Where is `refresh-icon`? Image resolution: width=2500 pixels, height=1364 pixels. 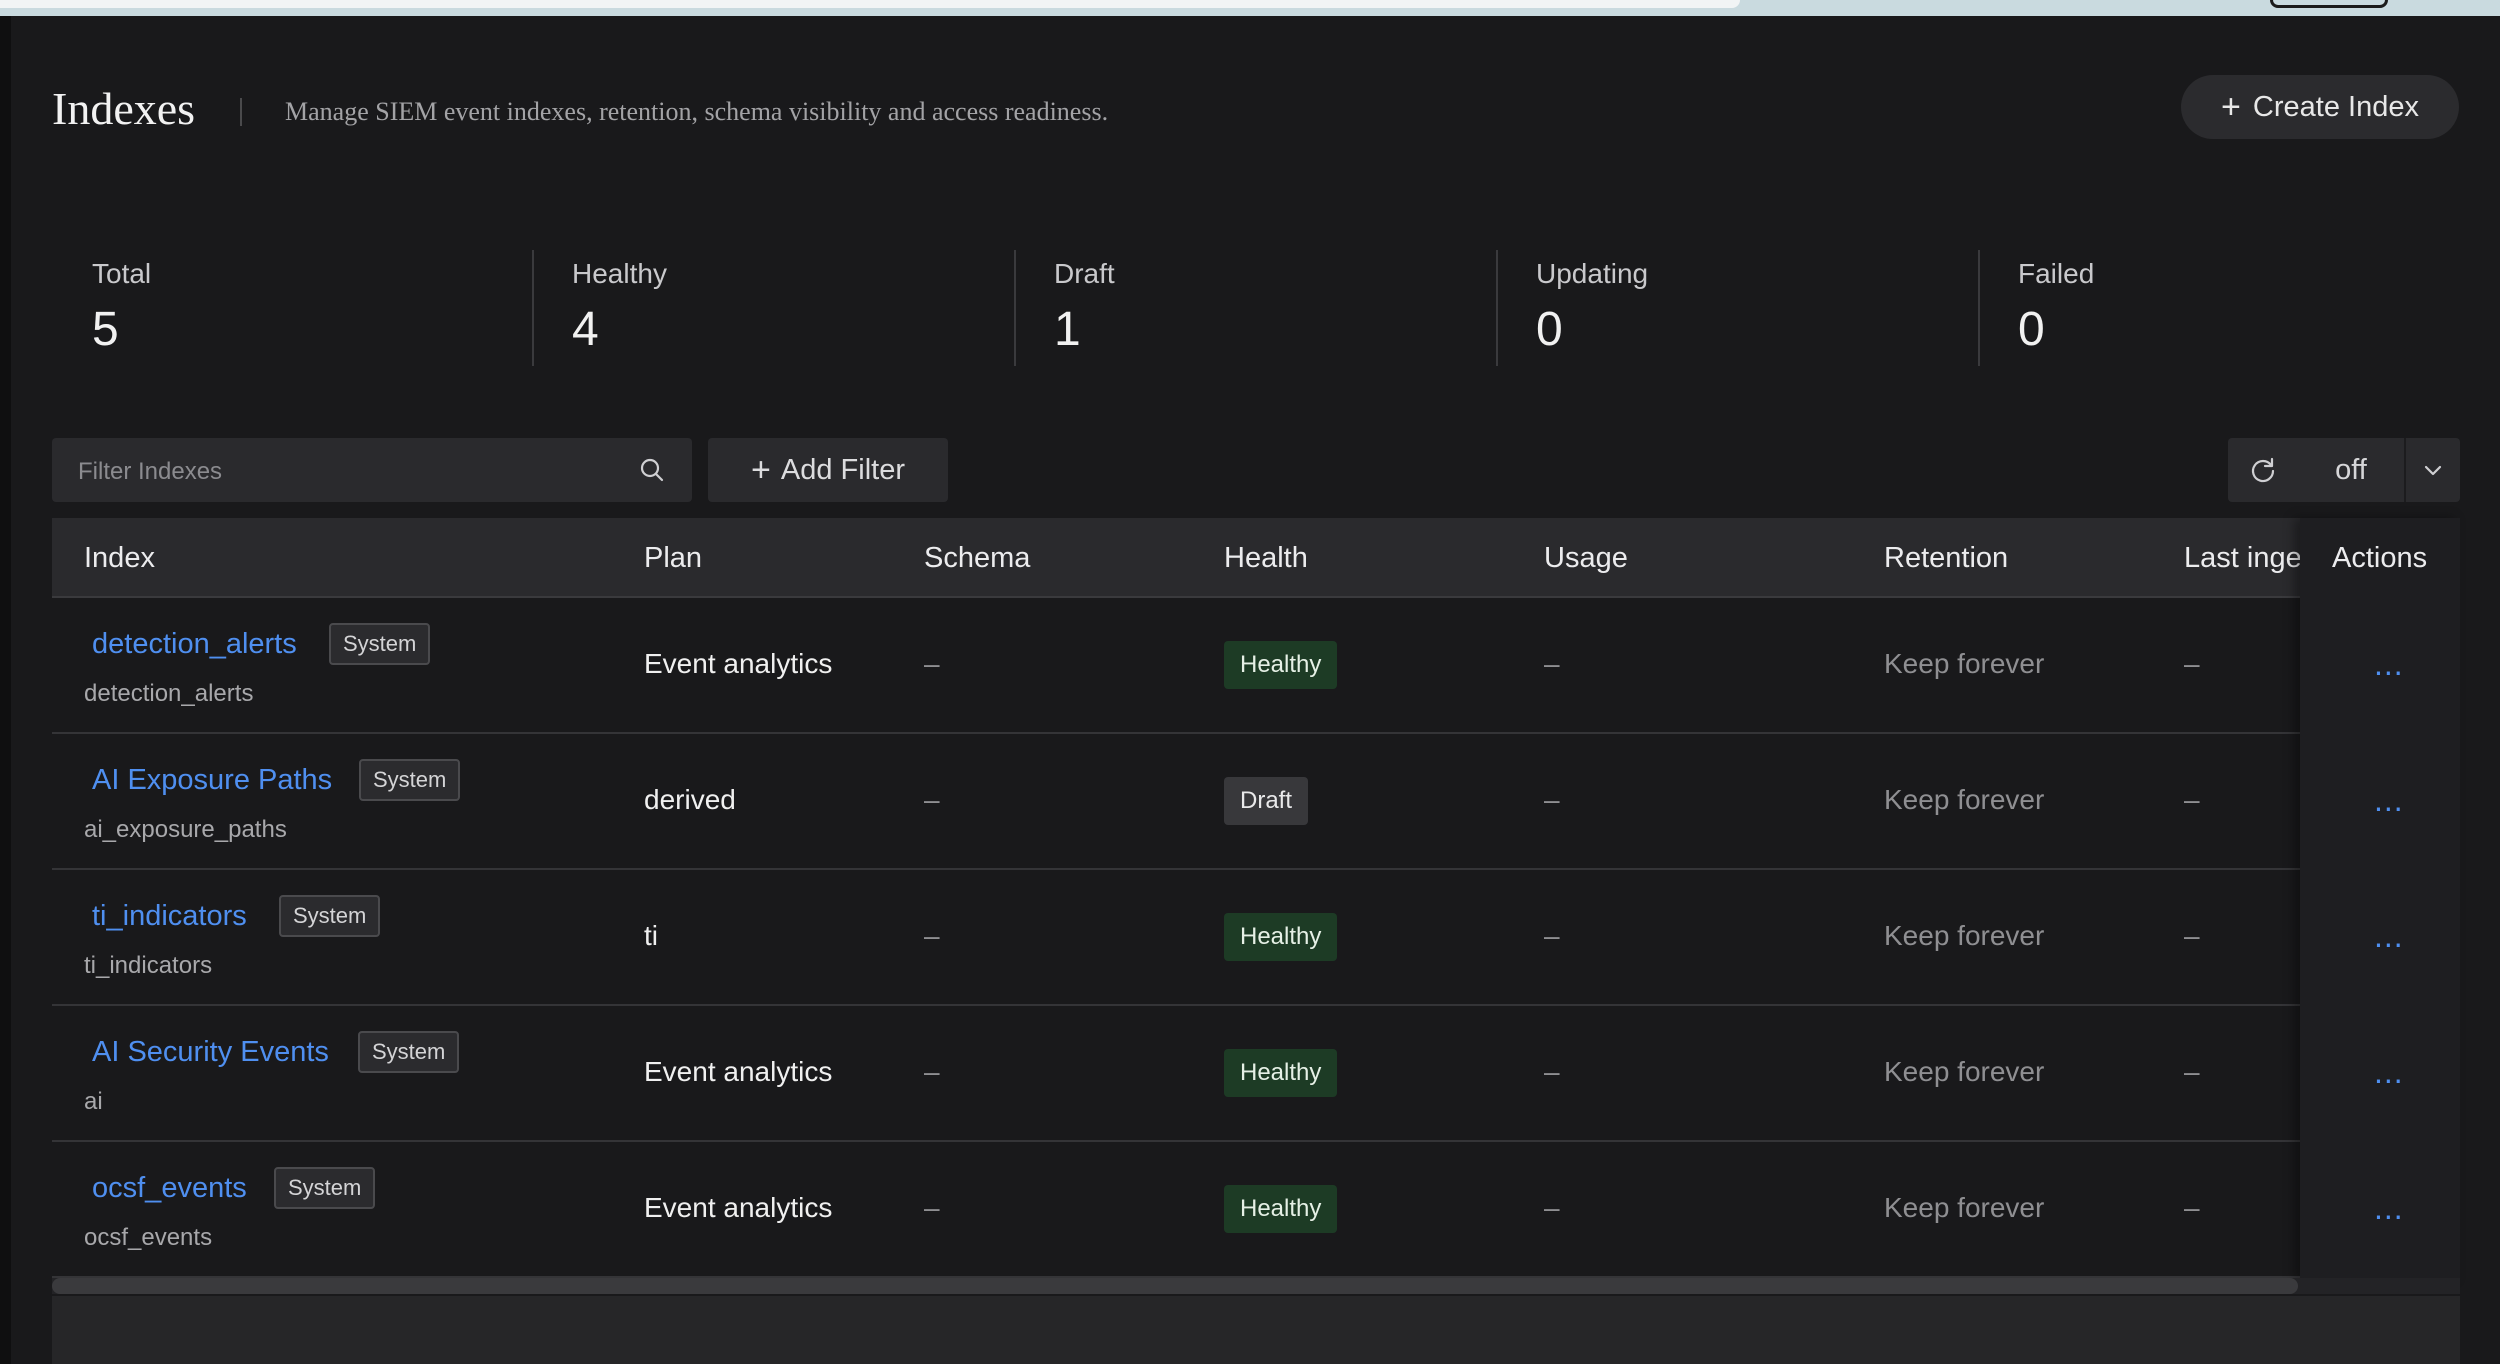 refresh-icon is located at coordinates (2263, 470).